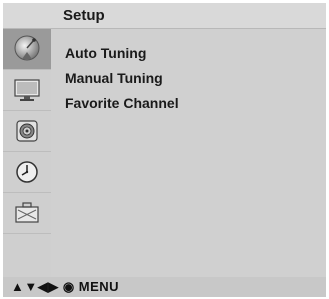 The width and height of the screenshot is (329, 299). What do you see at coordinates (105, 53) in the screenshot?
I see `menu-item-auto-tuning: Auto Tuning` at bounding box center [105, 53].